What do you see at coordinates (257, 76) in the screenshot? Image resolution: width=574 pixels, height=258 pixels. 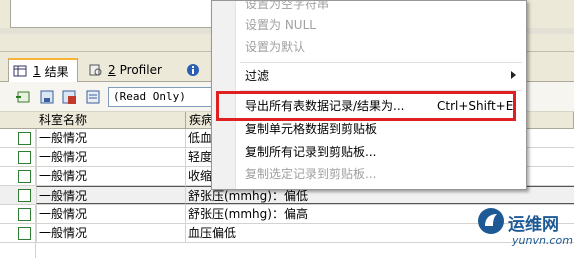 I see `menu-item-filter: 过滤` at bounding box center [257, 76].